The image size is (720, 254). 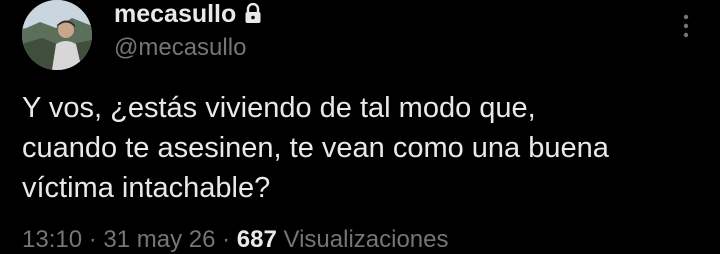 What do you see at coordinates (362, 239) in the screenshot?
I see `views-label: Visualizaciones` at bounding box center [362, 239].